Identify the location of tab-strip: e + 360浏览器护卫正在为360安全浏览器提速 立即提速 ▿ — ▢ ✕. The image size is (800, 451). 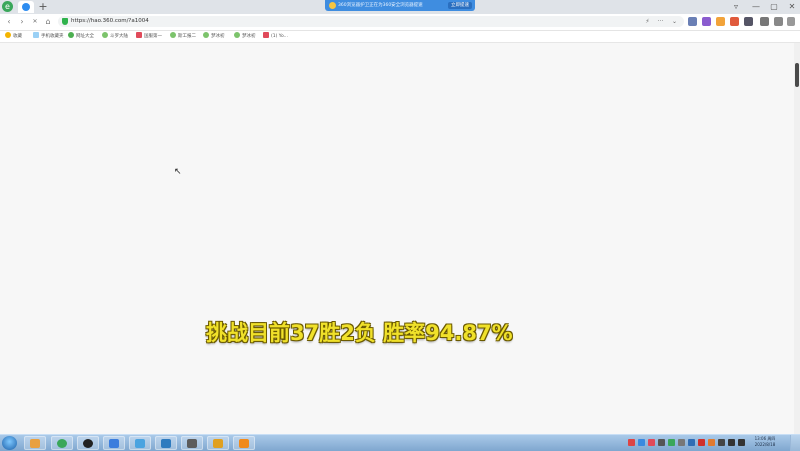
(400, 7).